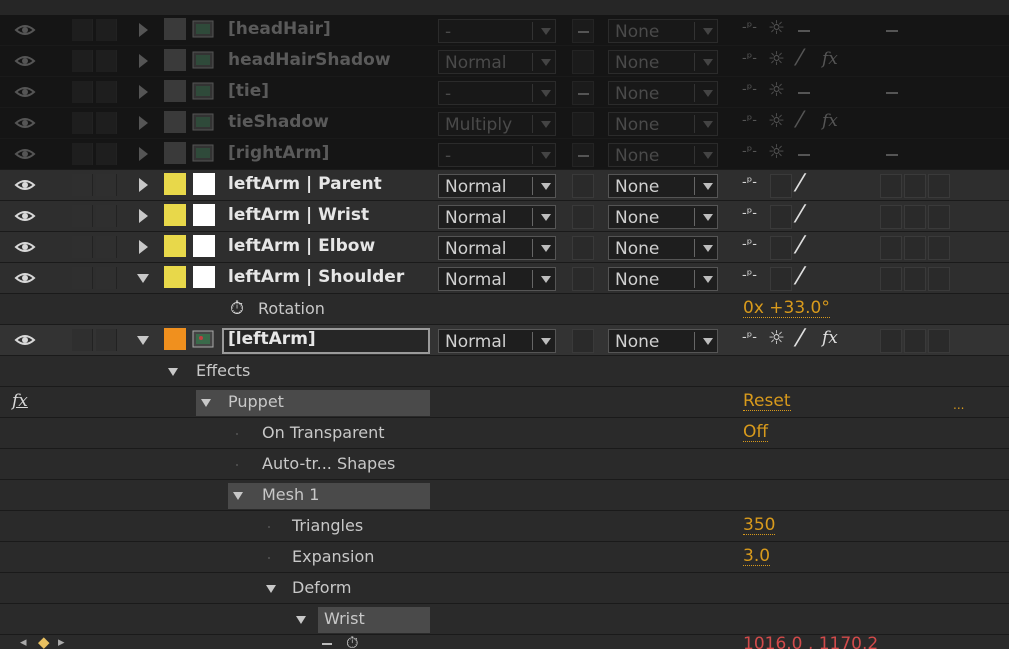  What do you see at coordinates (810, 641) in the screenshot?
I see `position-value: 1016.0 , 1170.2` at bounding box center [810, 641].